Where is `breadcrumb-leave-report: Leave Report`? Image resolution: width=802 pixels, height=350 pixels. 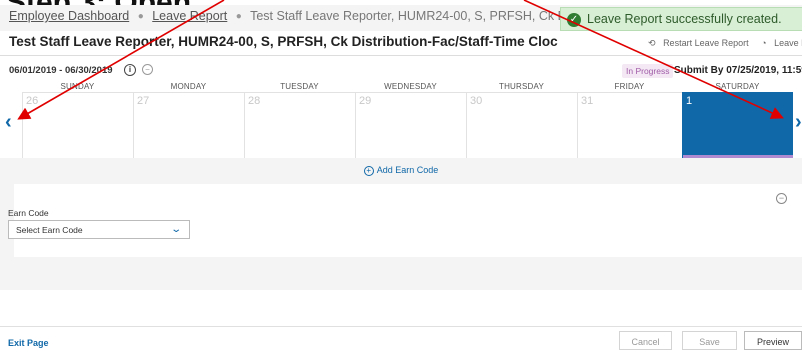
breadcrumb-leave-report: Leave Report is located at coordinates (189, 16).